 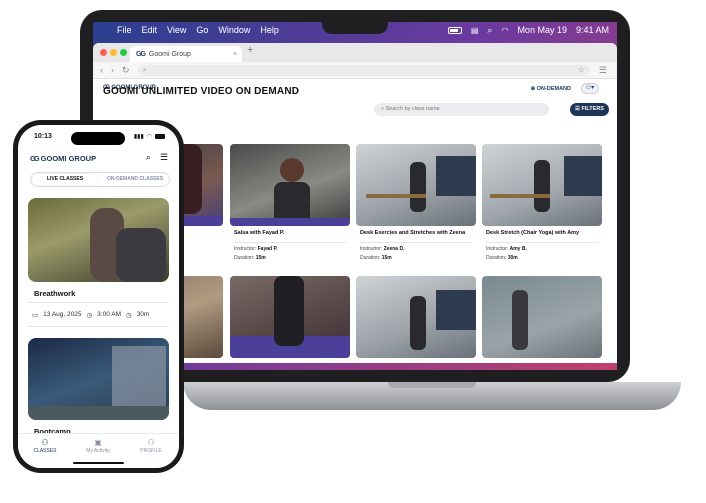 What do you see at coordinates (98, 451) in the screenshot?
I see `nav-activity-label: My Activity` at bounding box center [98, 451].